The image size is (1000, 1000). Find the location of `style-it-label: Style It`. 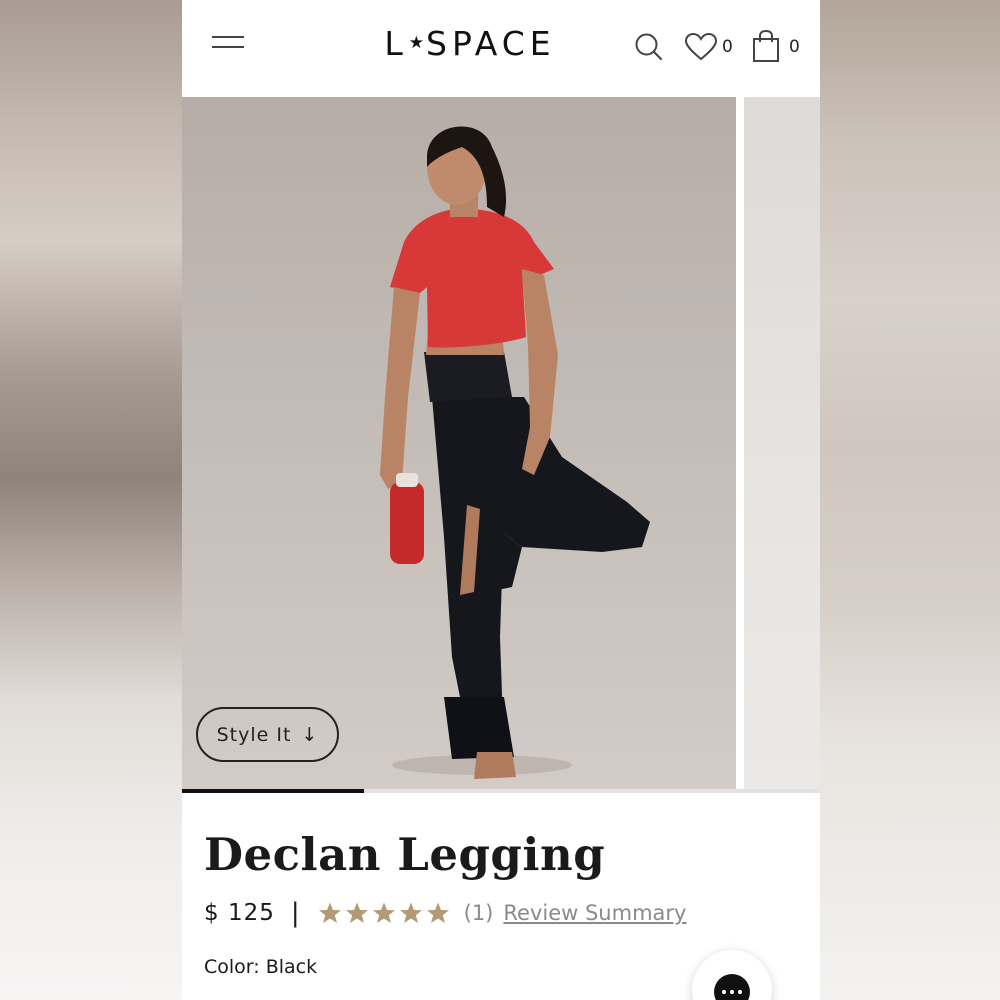

style-it-label: Style It is located at coordinates (254, 734).